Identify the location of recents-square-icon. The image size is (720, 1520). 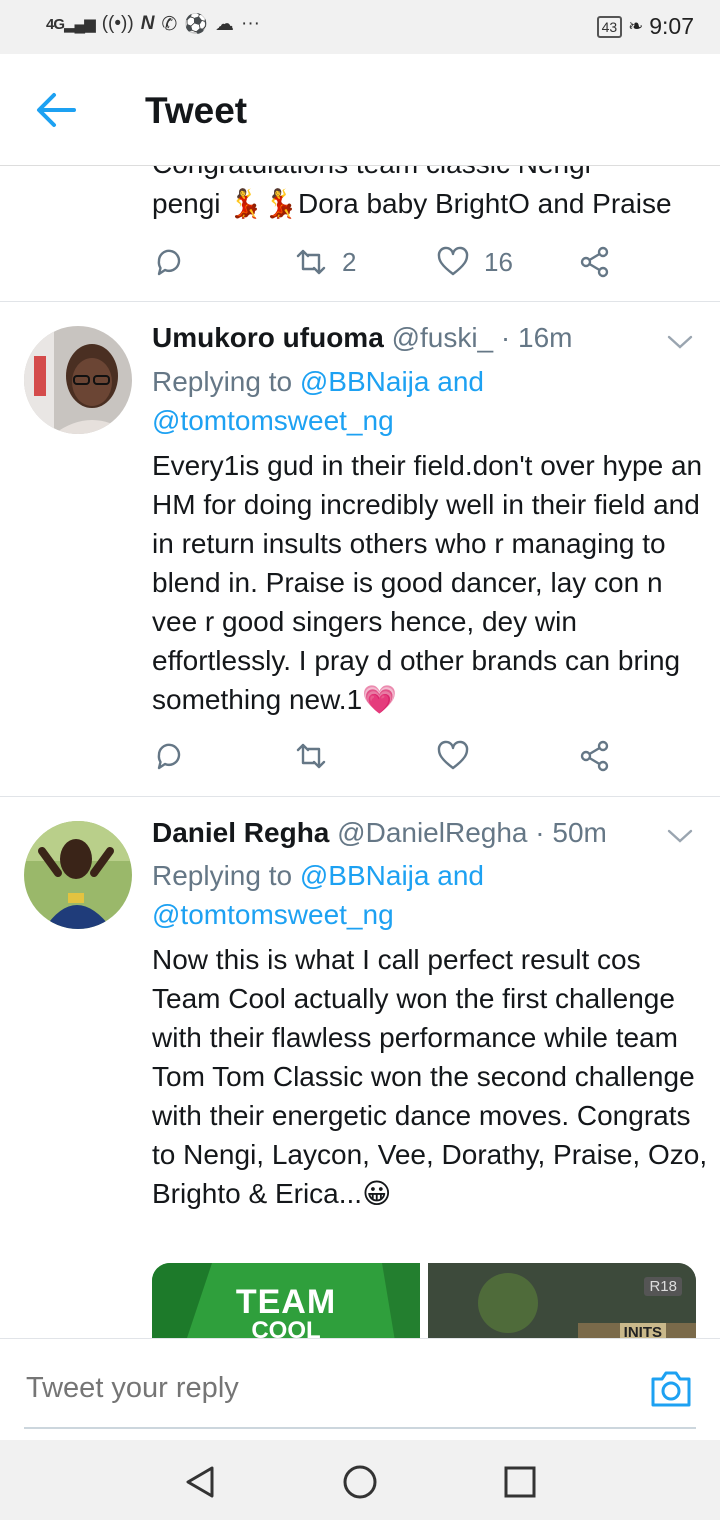
(520, 1482).